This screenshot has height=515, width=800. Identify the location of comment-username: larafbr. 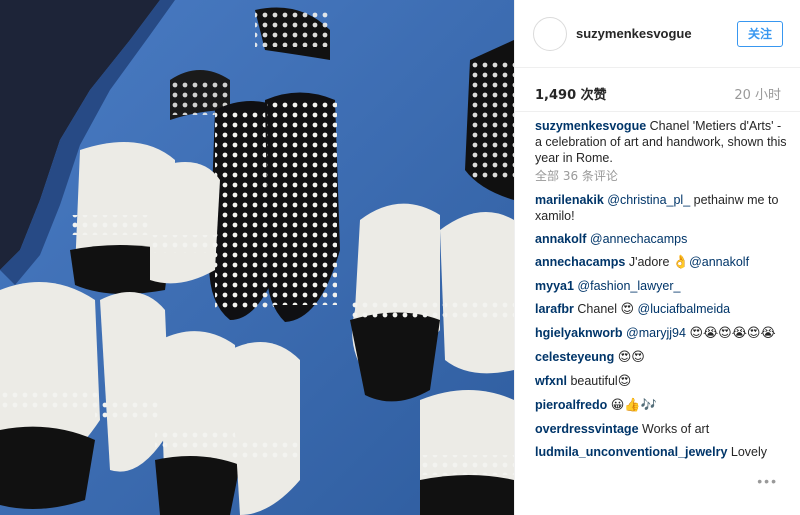
(554, 309).